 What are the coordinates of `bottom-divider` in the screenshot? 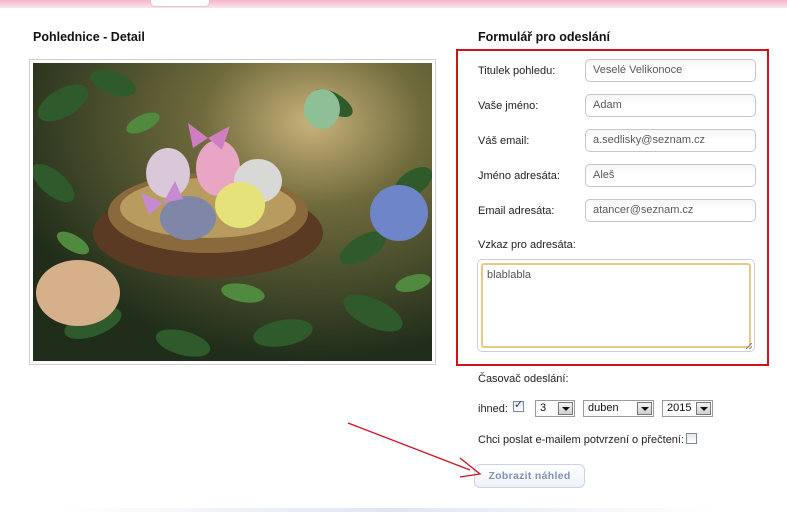 It's located at (390, 510).